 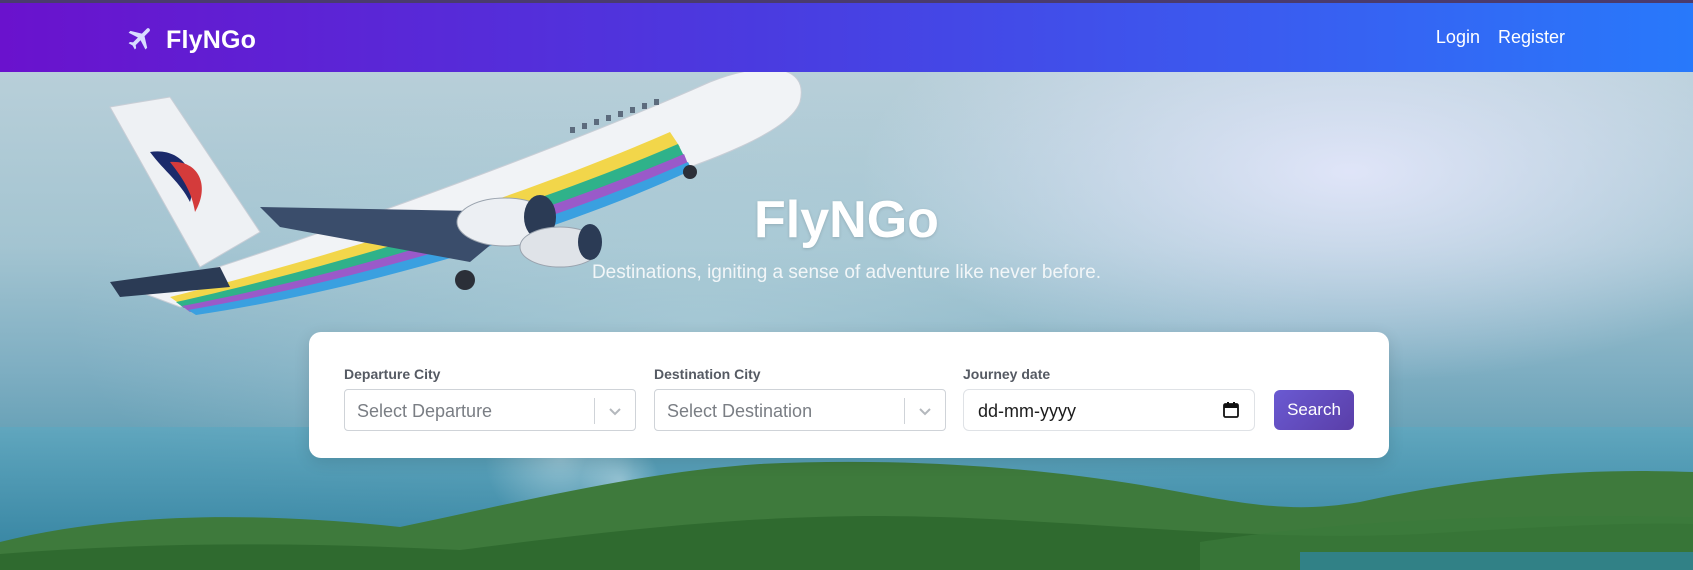 I want to click on brand-logo: FlyNGo, so click(x=191, y=40).